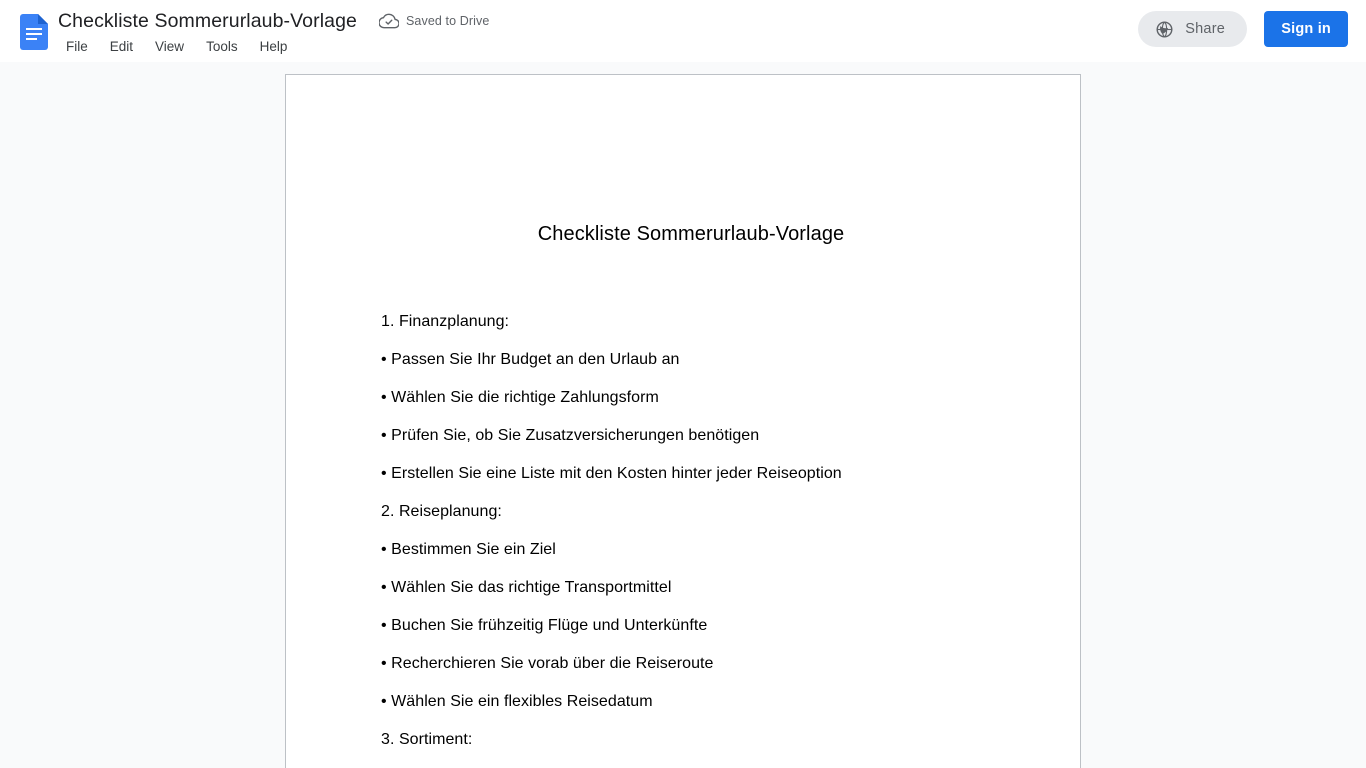 The height and width of the screenshot is (768, 1366). What do you see at coordinates (169, 46) in the screenshot?
I see `menu-item-view: View` at bounding box center [169, 46].